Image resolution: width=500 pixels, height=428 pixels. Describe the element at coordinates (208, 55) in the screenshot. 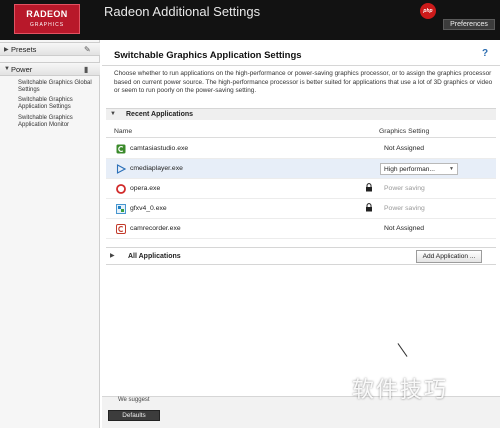

I see `page-title: Switchable Graphics Application Settings` at that location.